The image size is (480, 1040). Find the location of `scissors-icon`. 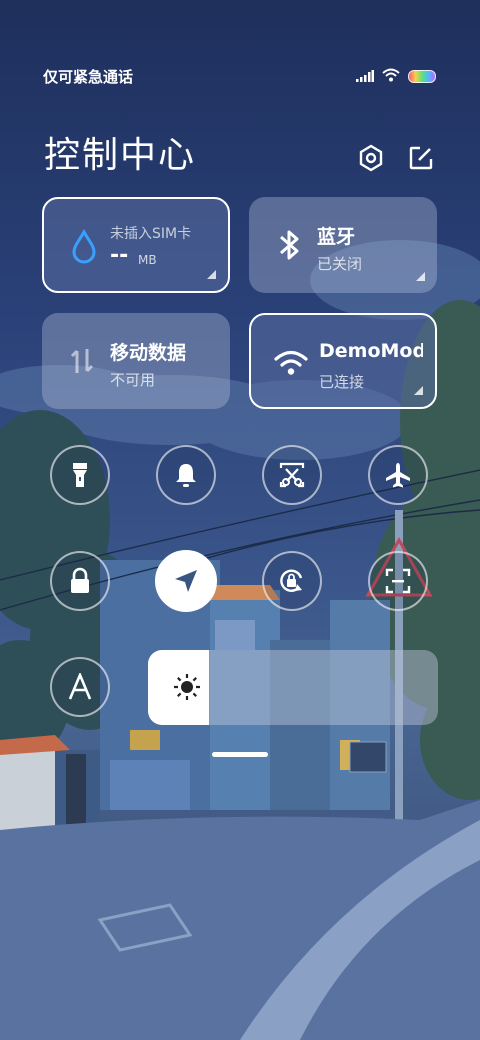

scissors-icon is located at coordinates (292, 475).